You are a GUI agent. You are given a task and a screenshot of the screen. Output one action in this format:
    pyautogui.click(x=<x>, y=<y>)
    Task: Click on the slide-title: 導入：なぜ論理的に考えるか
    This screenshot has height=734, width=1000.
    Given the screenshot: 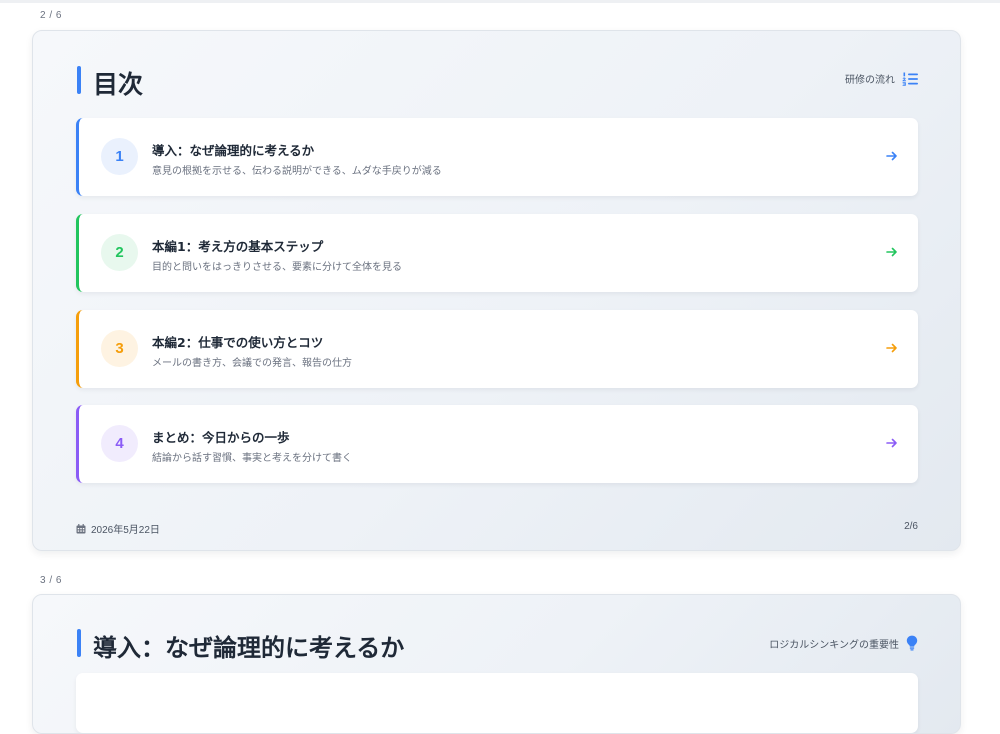 What is the action you would take?
    pyautogui.click(x=249, y=648)
    